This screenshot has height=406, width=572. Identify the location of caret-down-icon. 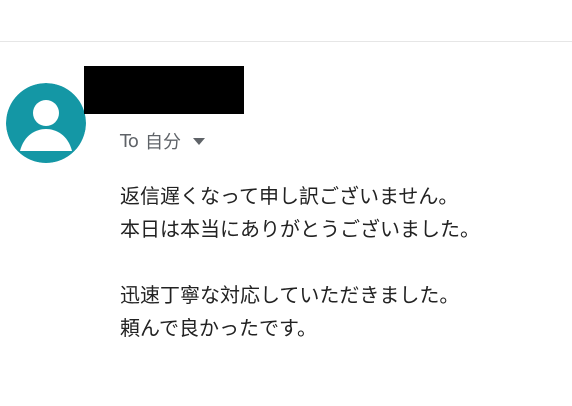
(199, 141).